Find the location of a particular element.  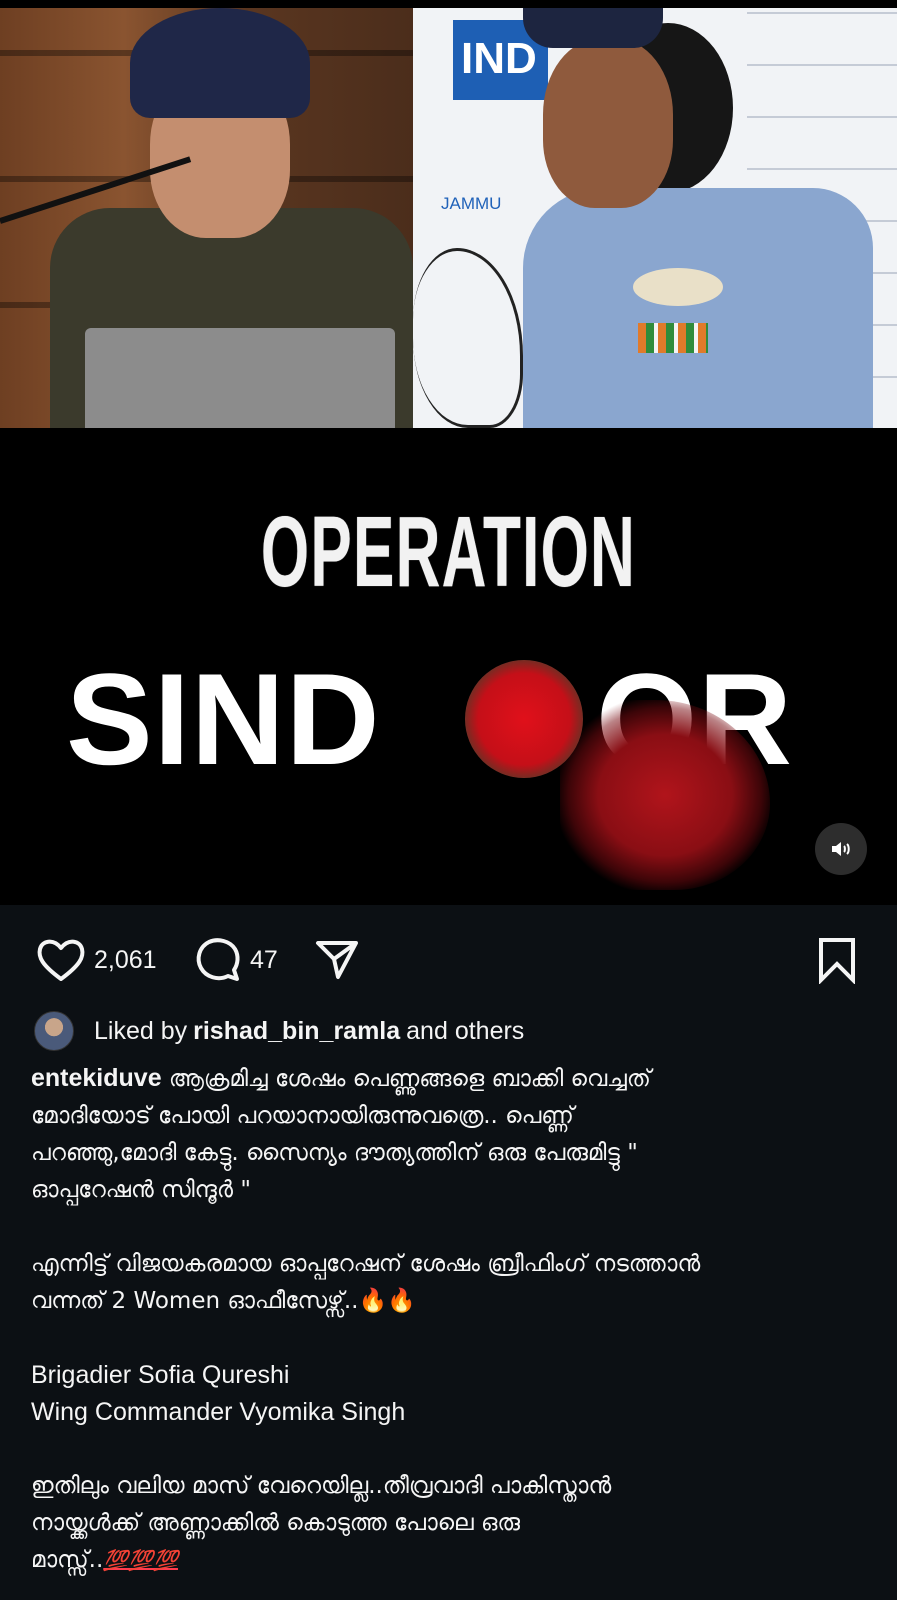

caption-line: വന്നത് 2 Women ഓഫീസേഴ്സ്.. is located at coordinates (195, 1301).